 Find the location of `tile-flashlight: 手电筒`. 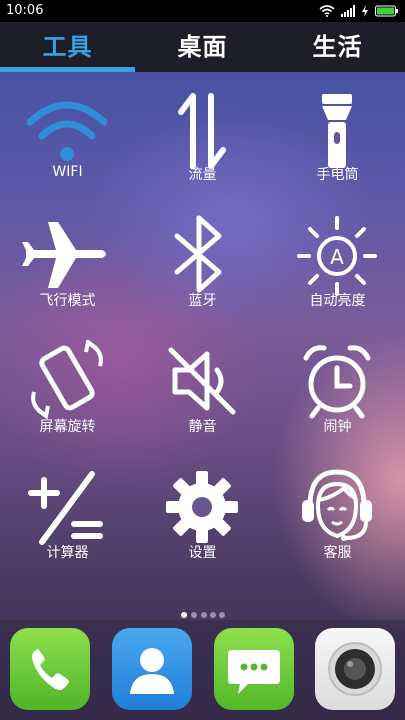

tile-flashlight: 手电筒 is located at coordinates (337, 135).